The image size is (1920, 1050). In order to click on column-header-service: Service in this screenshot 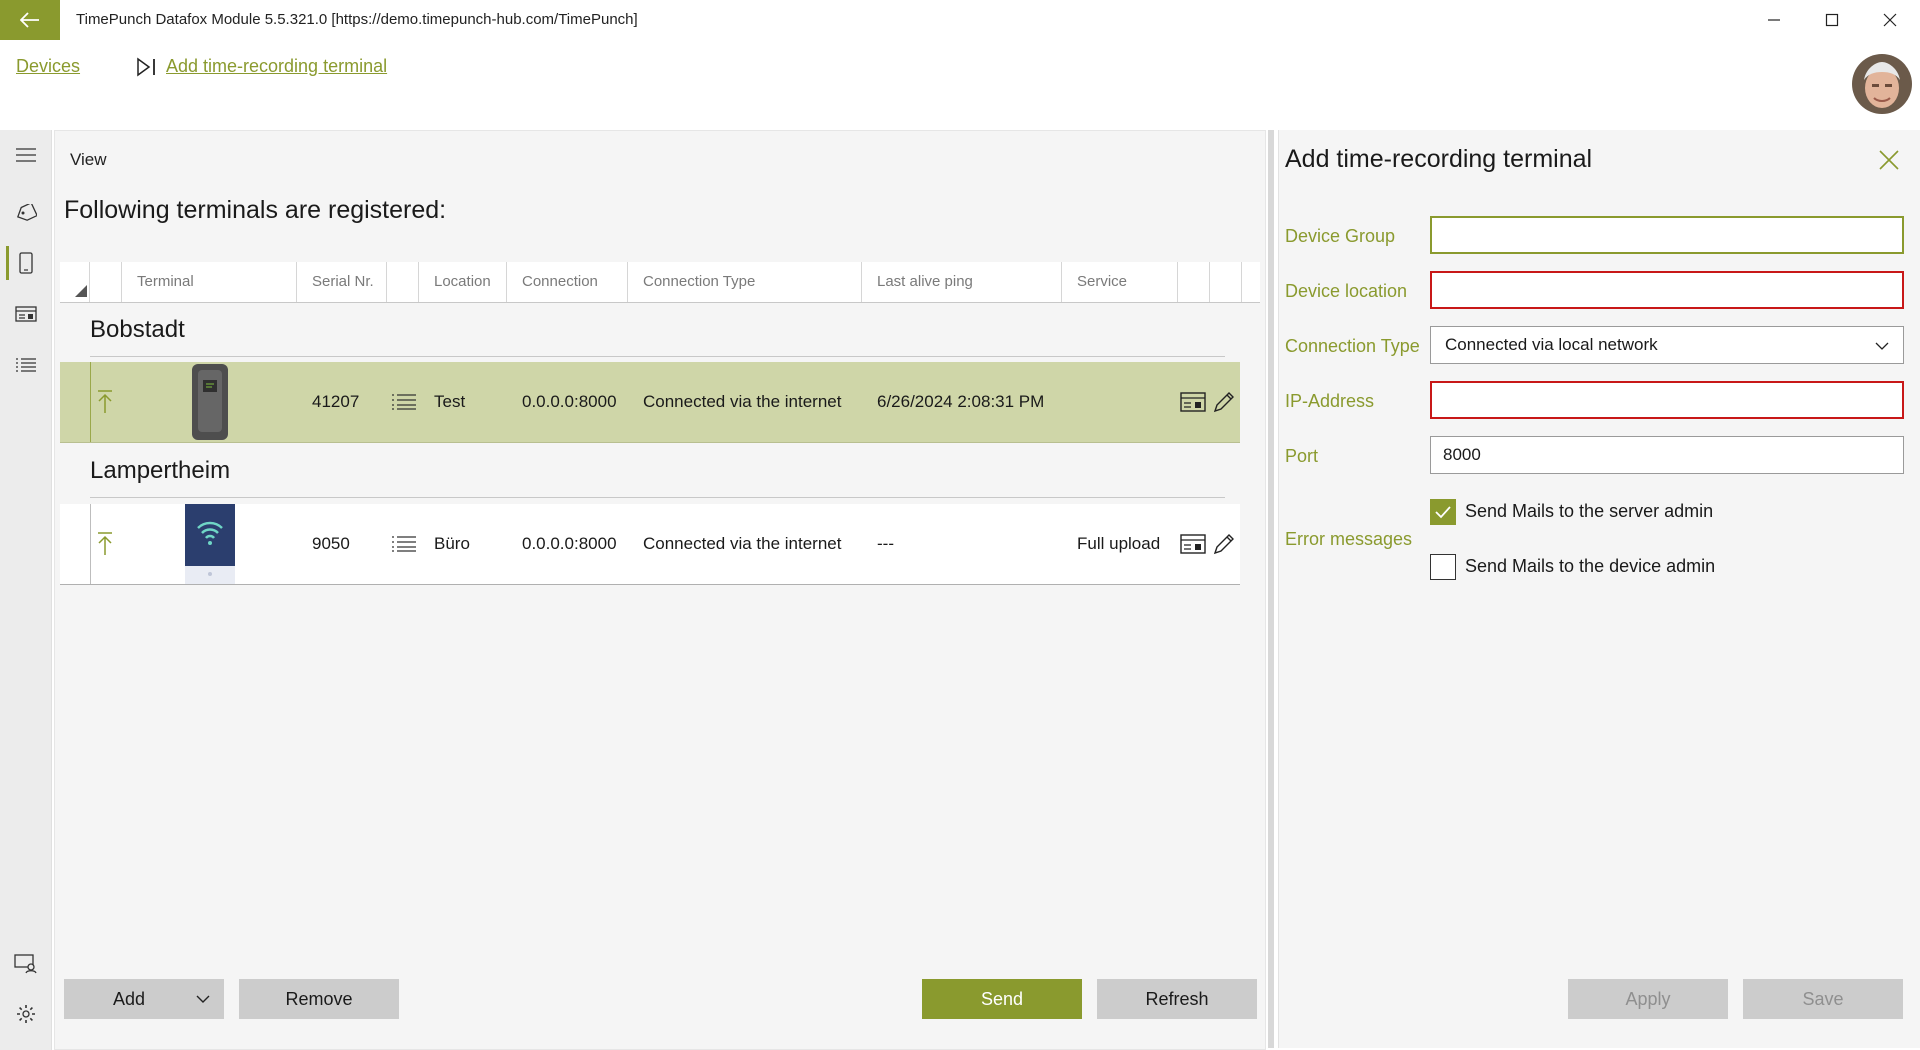, I will do `click(1102, 282)`.